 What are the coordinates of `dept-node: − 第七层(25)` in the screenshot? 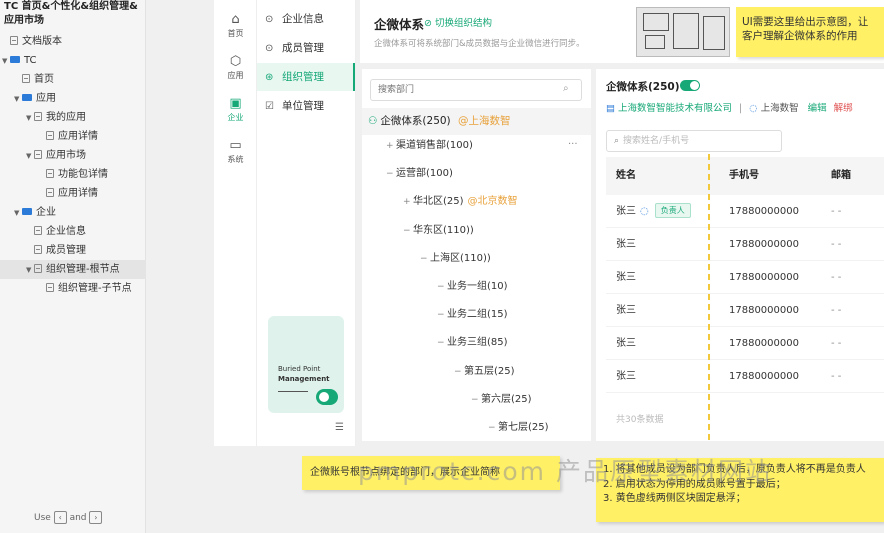 It's located at (518, 428).